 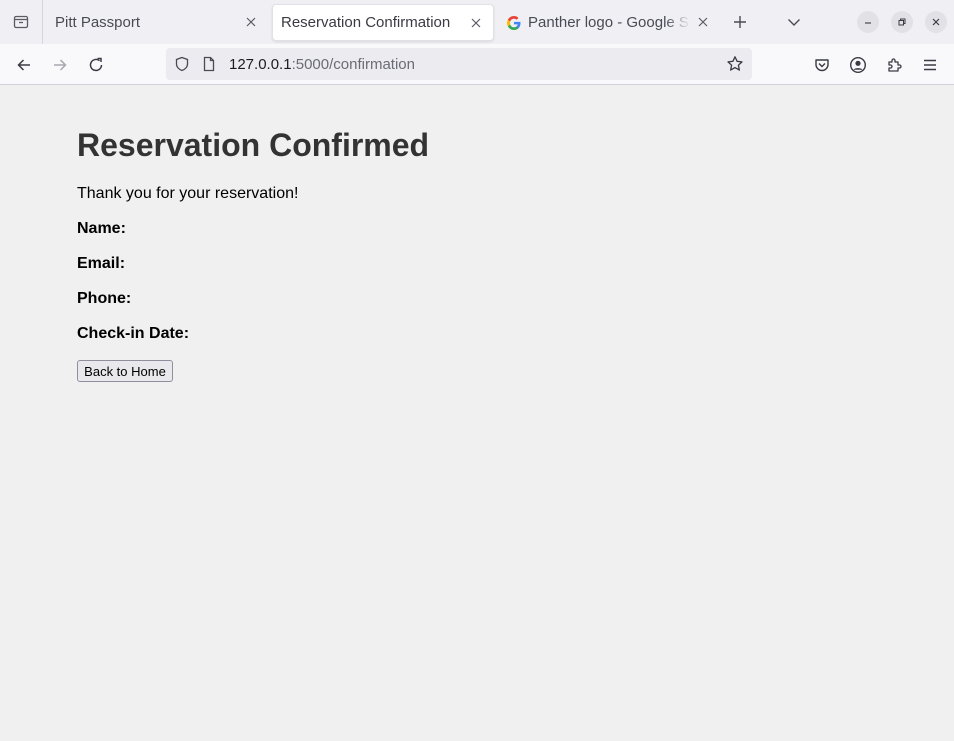 What do you see at coordinates (101, 263) in the screenshot?
I see `email-label: Email:` at bounding box center [101, 263].